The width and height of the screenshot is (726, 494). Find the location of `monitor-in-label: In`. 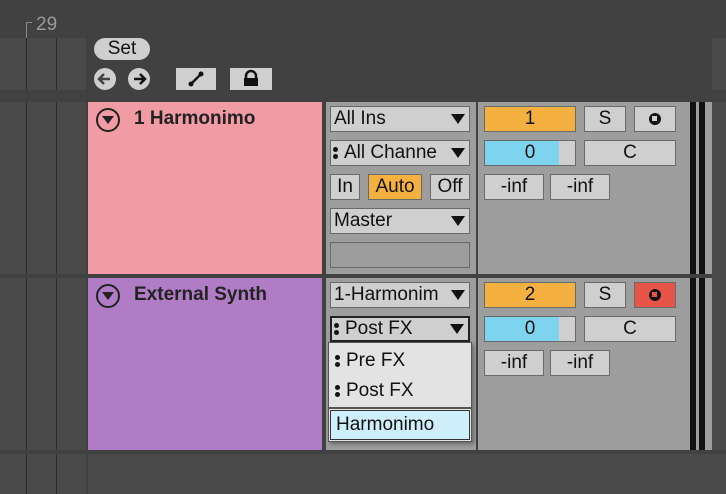

monitor-in-label: In is located at coordinates (345, 186).